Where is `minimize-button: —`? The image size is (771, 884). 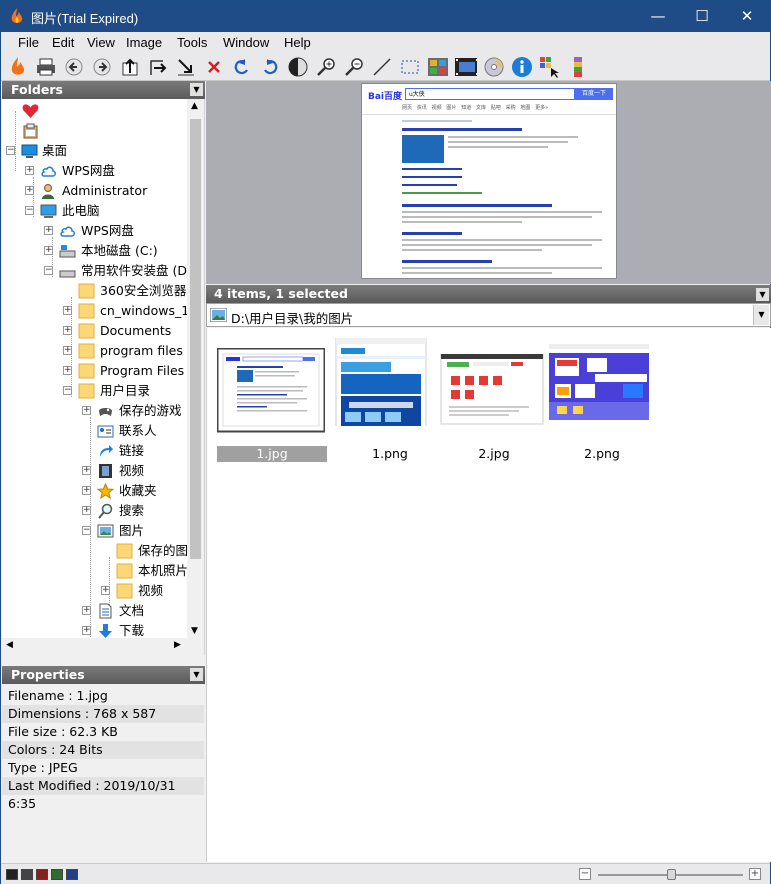 minimize-button: — is located at coordinates (658, 16).